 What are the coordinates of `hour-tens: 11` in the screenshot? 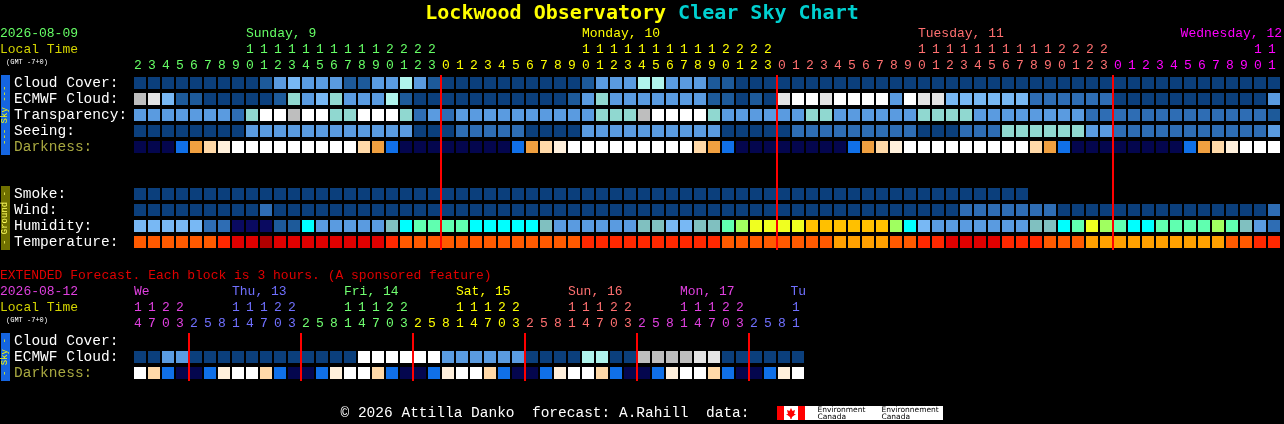 It's located at (1268, 50).